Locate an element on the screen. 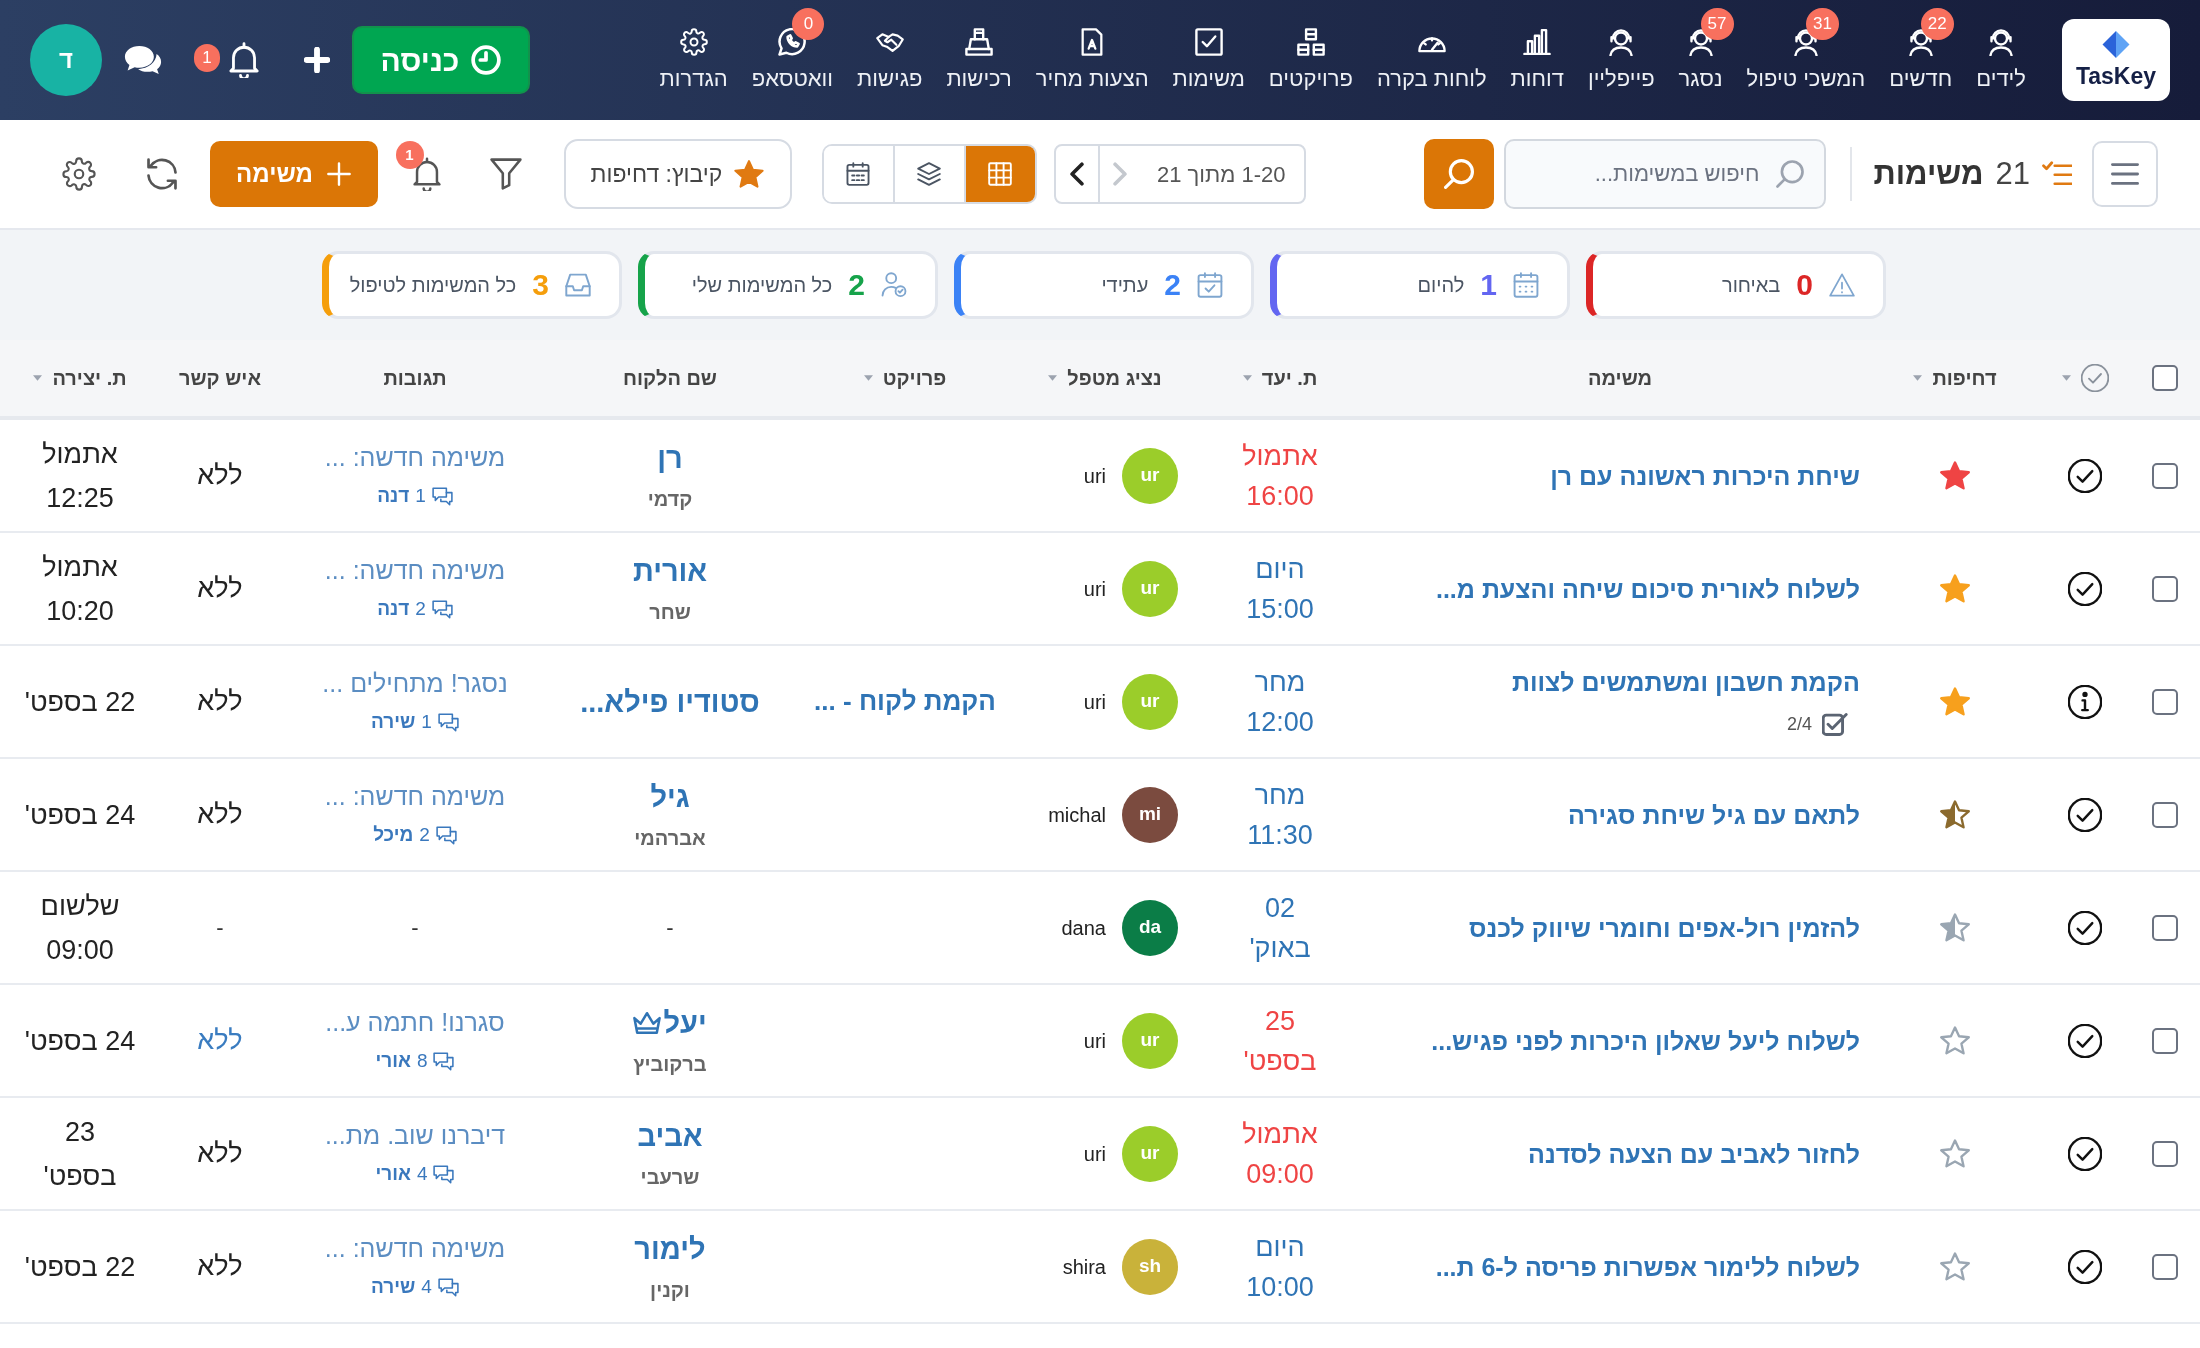 The width and height of the screenshot is (2200, 1348). assignee-avatar: mi is located at coordinates (1150, 814).